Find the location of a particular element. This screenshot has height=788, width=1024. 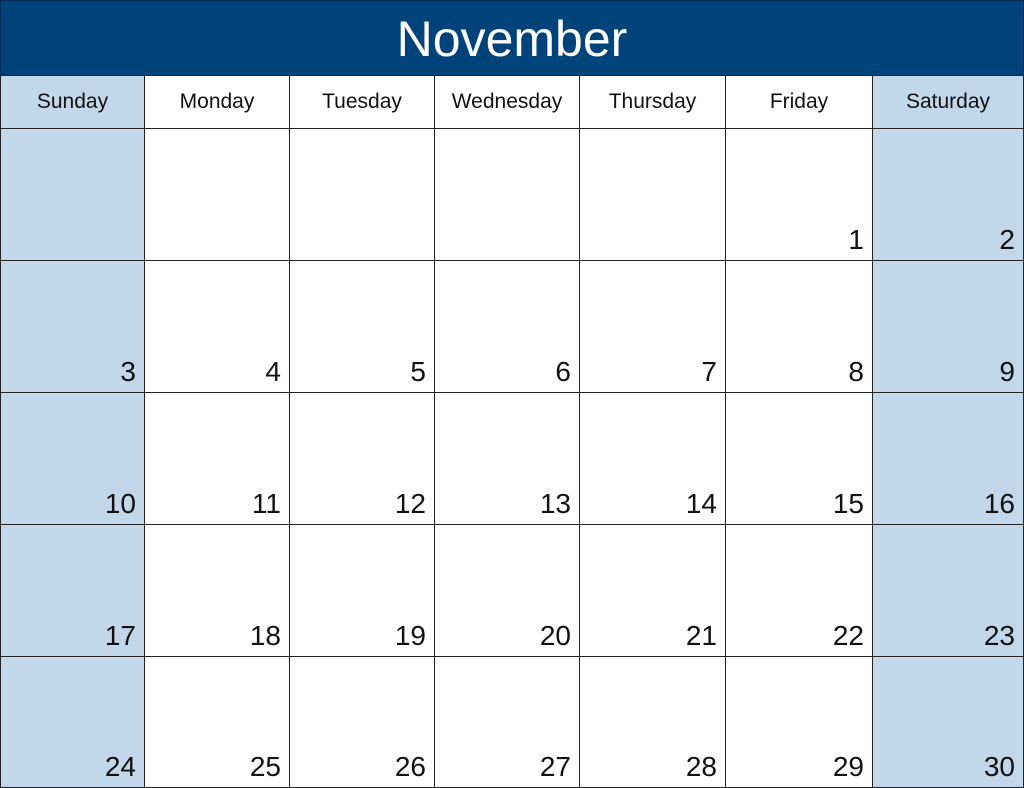

day-header-thursday: Thursday is located at coordinates (653, 102).